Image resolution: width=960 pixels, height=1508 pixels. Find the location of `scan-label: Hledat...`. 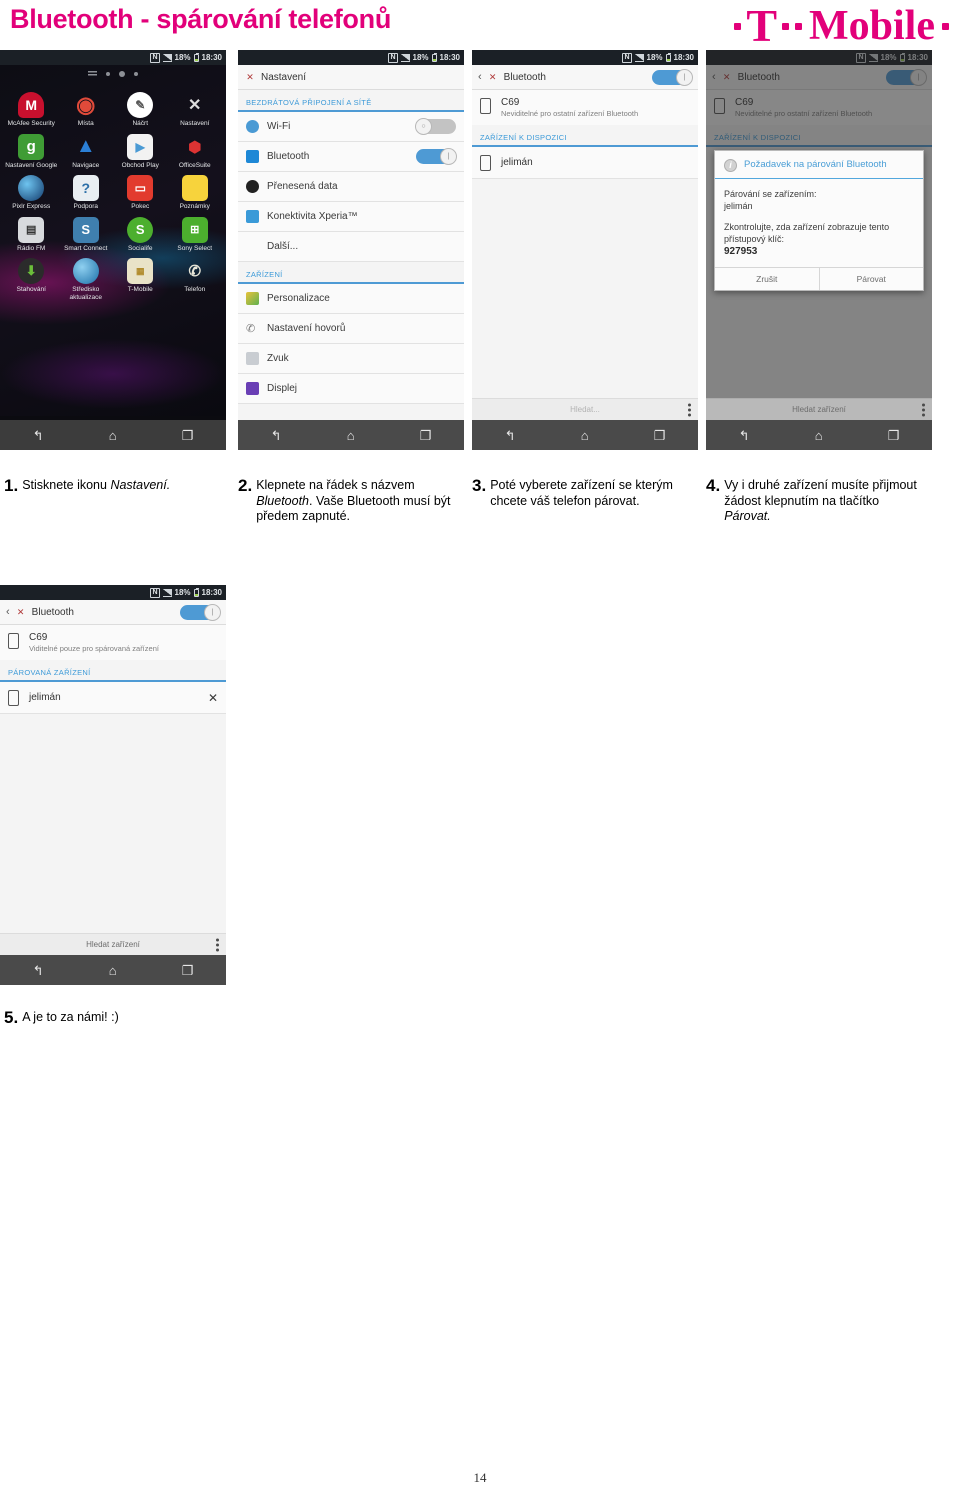

scan-label: Hledat... is located at coordinates (585, 409).